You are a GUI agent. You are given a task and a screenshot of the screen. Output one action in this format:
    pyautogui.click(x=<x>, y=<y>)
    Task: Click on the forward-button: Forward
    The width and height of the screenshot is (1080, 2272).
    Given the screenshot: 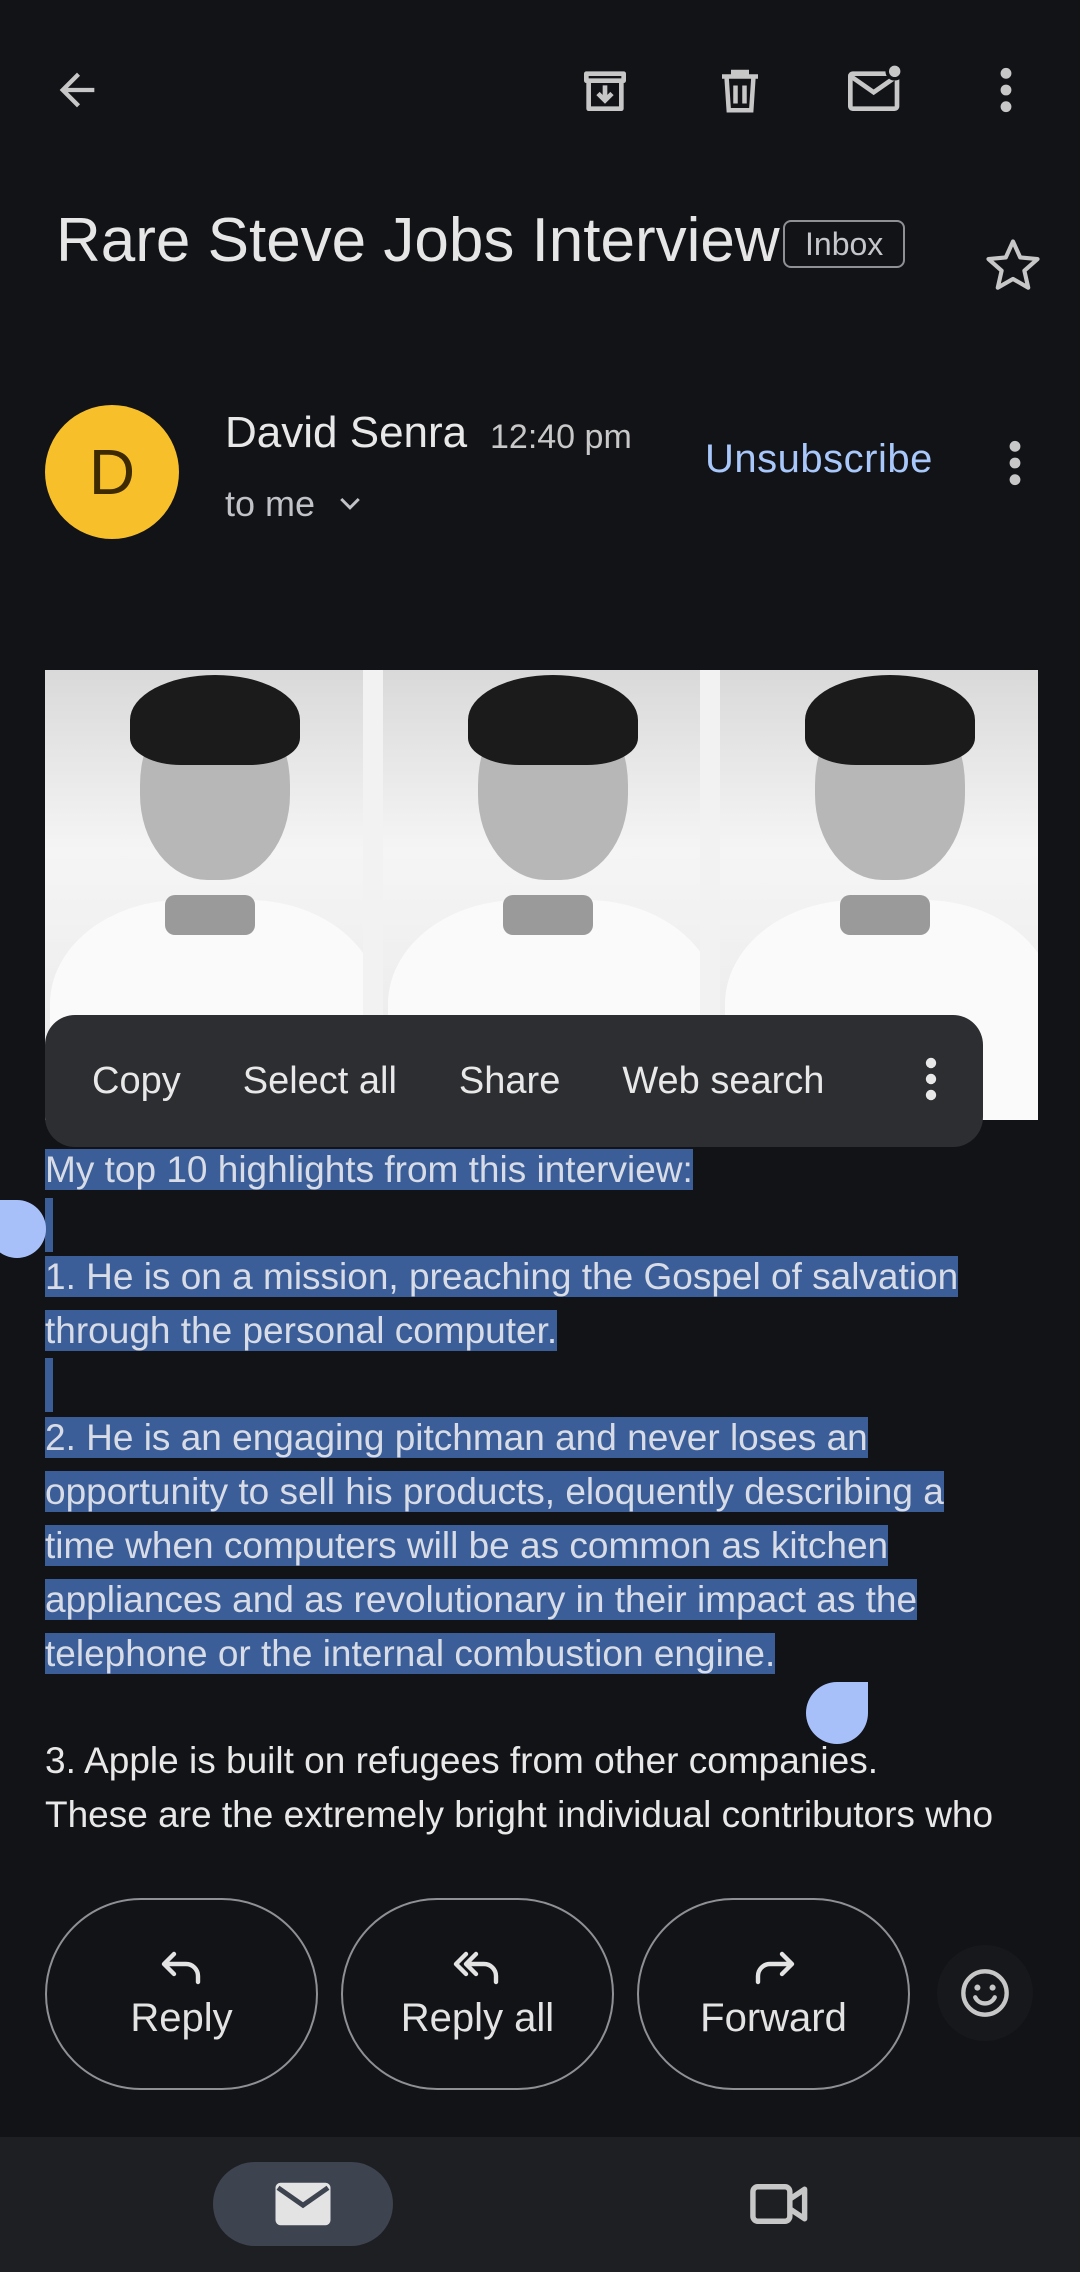 What is the action you would take?
    pyautogui.click(x=773, y=1994)
    